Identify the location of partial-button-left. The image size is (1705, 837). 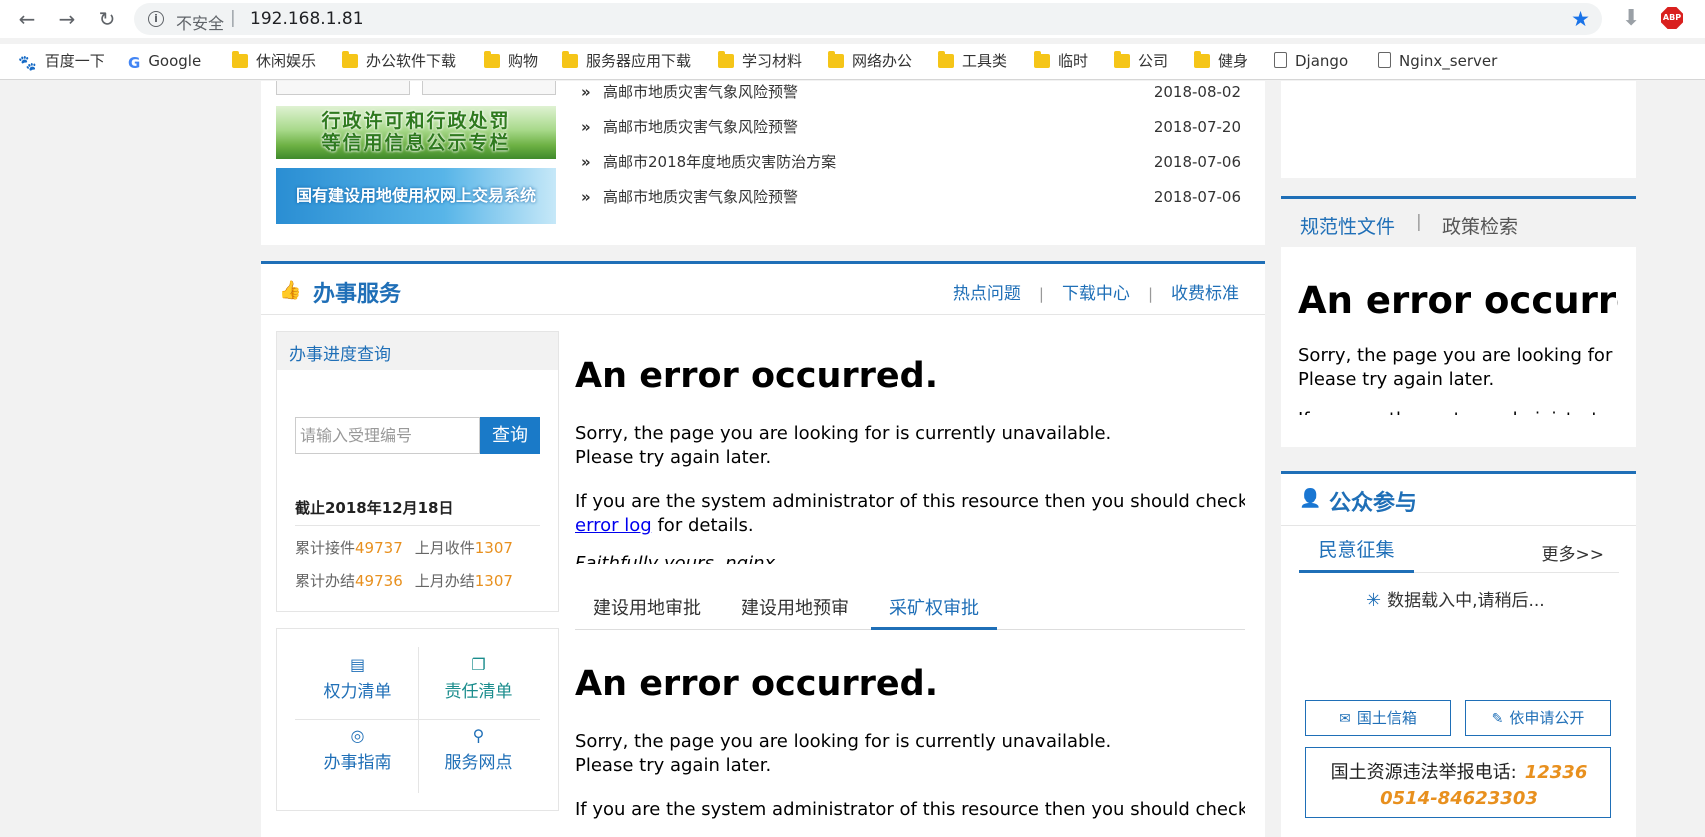
(343, 88).